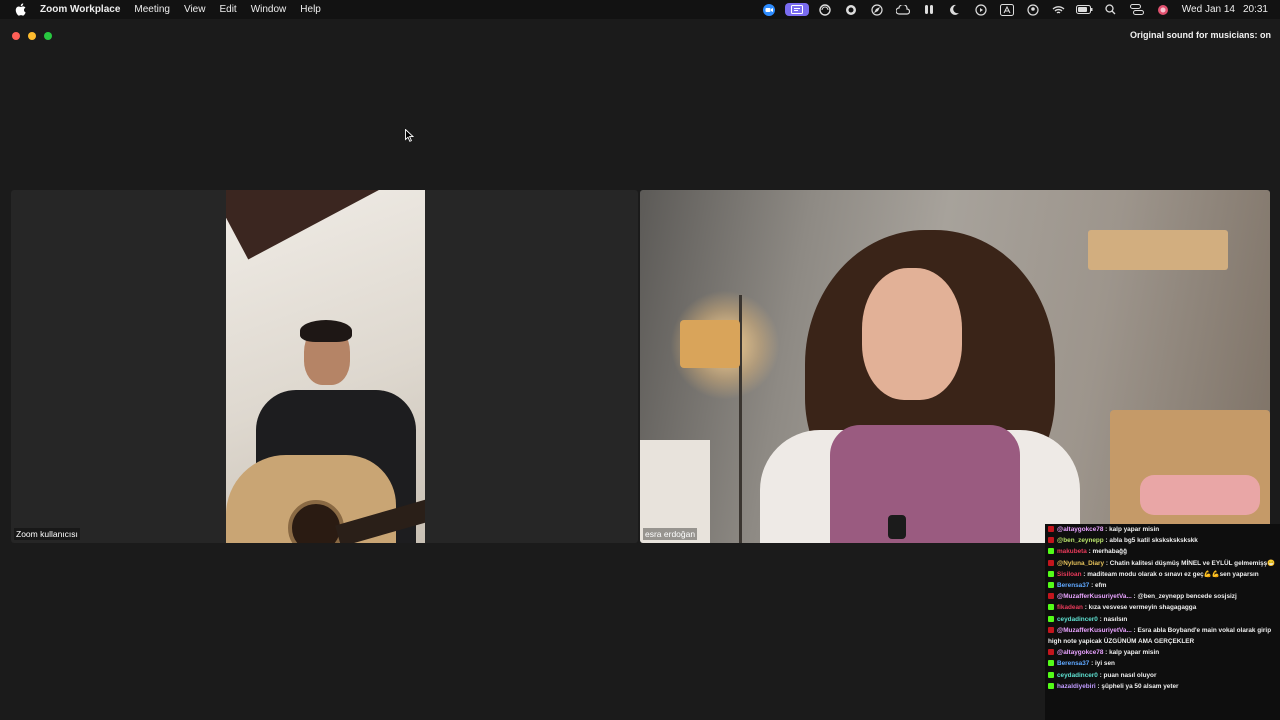 The image size is (1280, 720). Describe the element at coordinates (825, 9) in the screenshot. I see `edge-icon` at that location.